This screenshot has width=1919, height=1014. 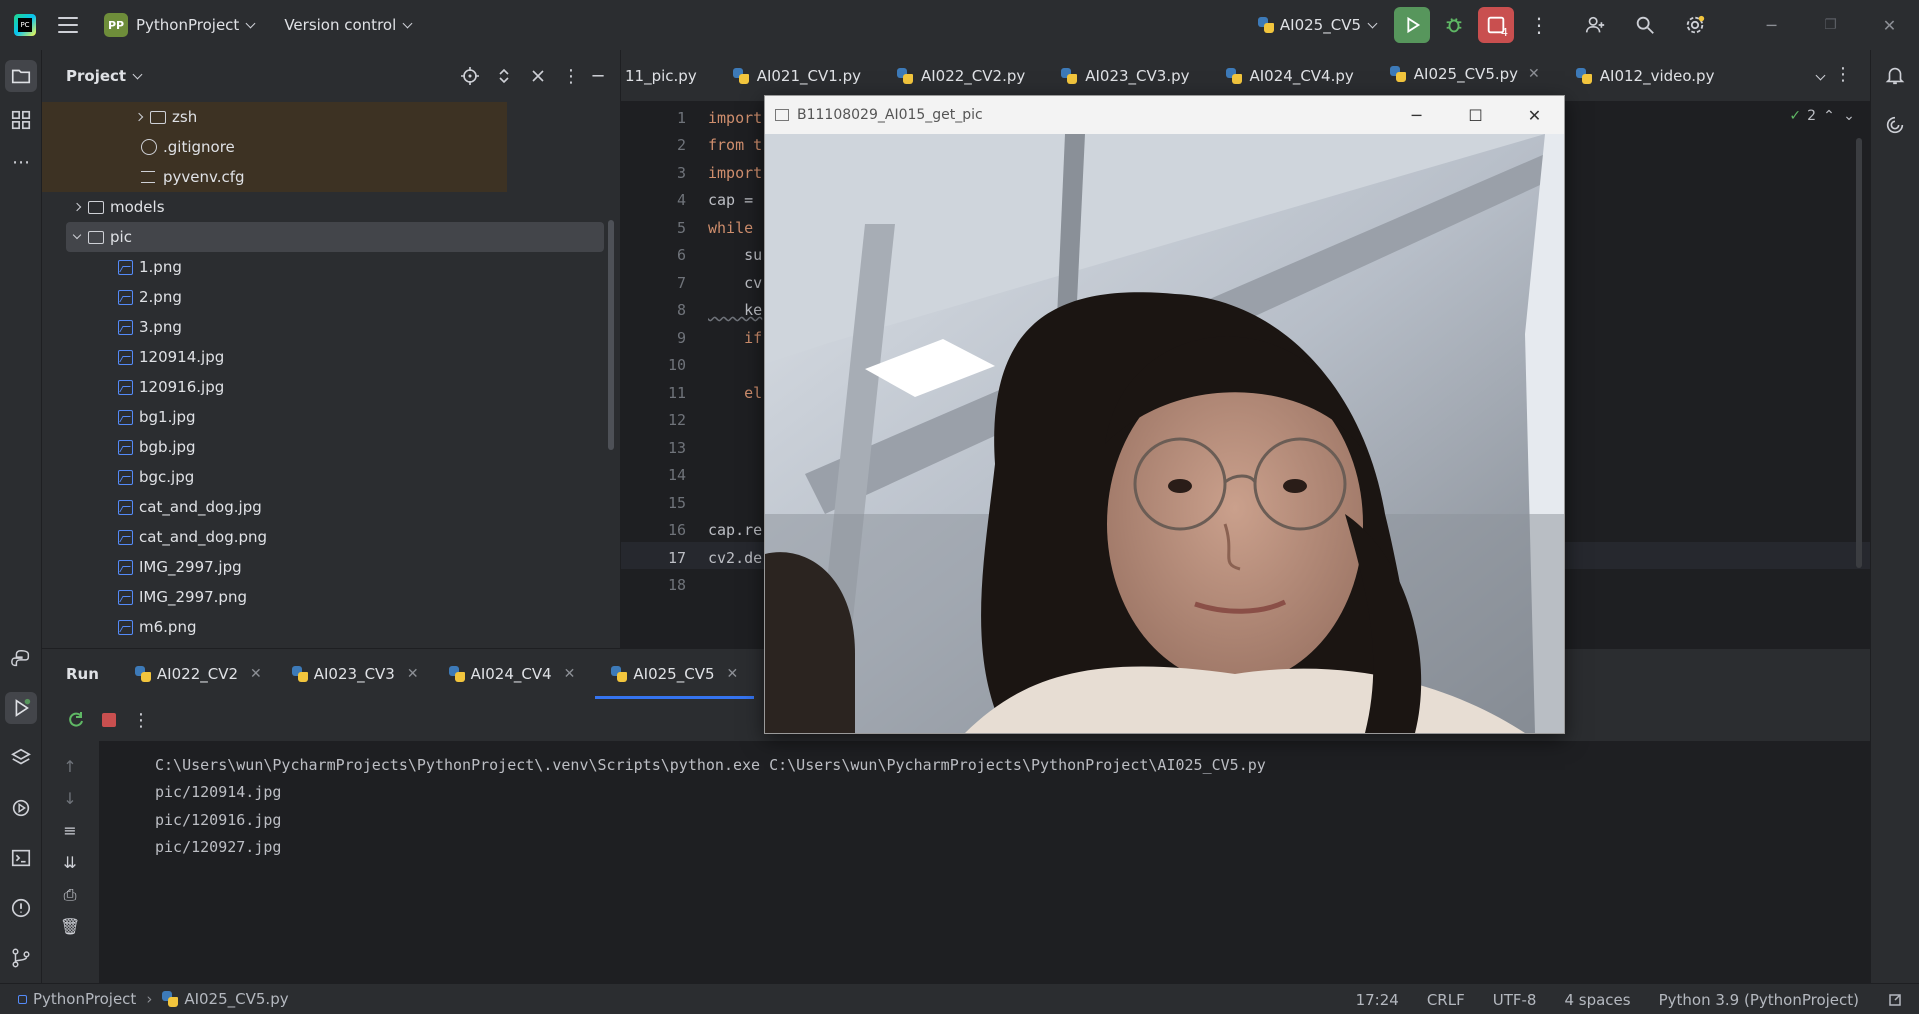 What do you see at coordinates (1377, 1000) in the screenshot?
I see `caret-position: 17:24` at bounding box center [1377, 1000].